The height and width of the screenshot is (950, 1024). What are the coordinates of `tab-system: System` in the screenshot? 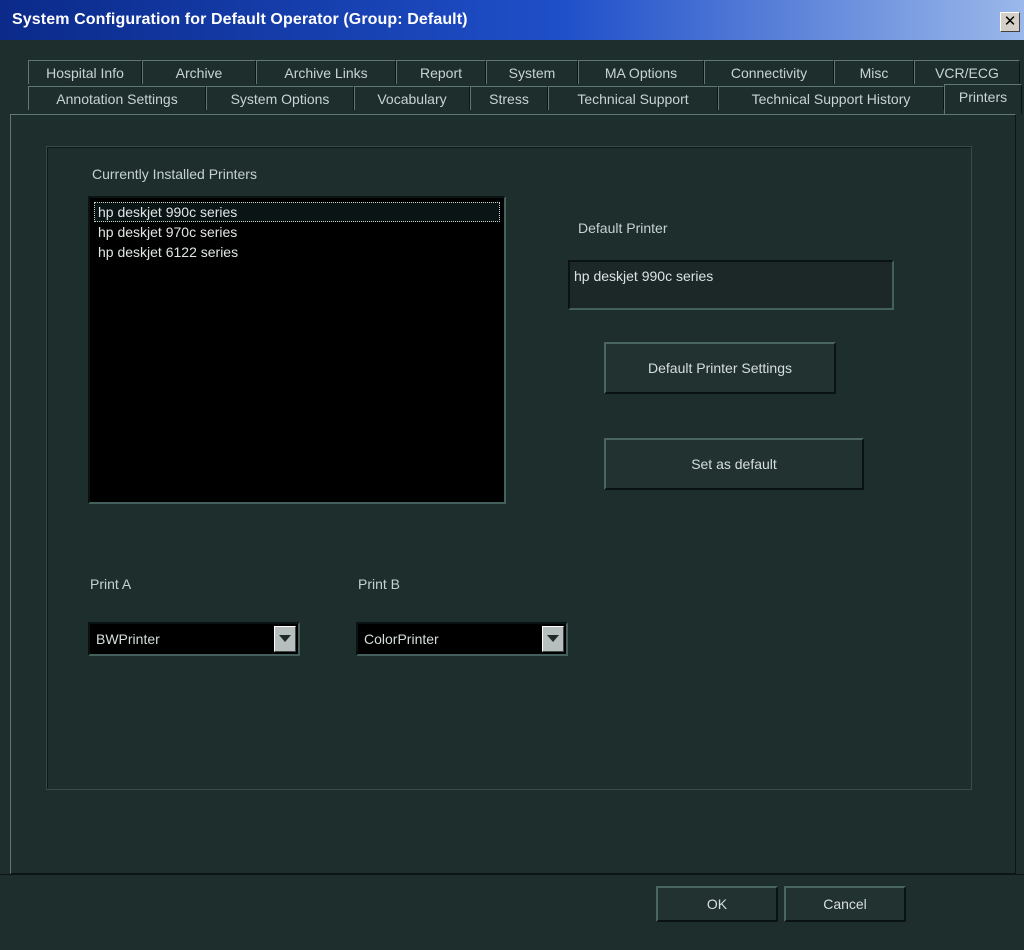 It's located at (532, 72).